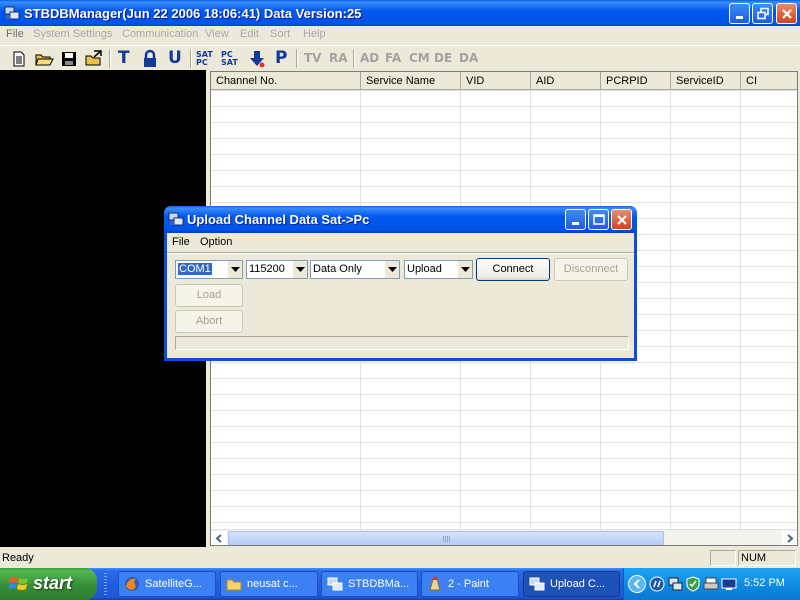 Image resolution: width=800 pixels, height=600 pixels. Describe the element at coordinates (636, 81) in the screenshot. I see `column-header-pcrpid: PCRPID` at that location.